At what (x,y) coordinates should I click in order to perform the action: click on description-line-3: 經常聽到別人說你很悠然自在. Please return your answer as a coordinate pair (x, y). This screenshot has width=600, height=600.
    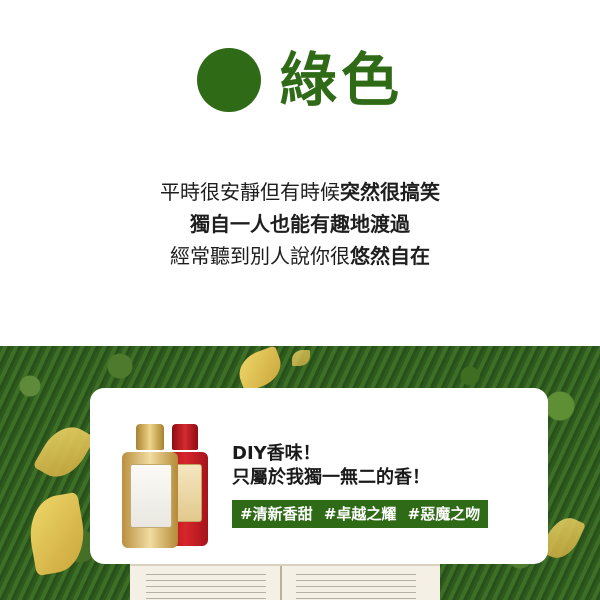
    Looking at the image, I should click on (300, 256).